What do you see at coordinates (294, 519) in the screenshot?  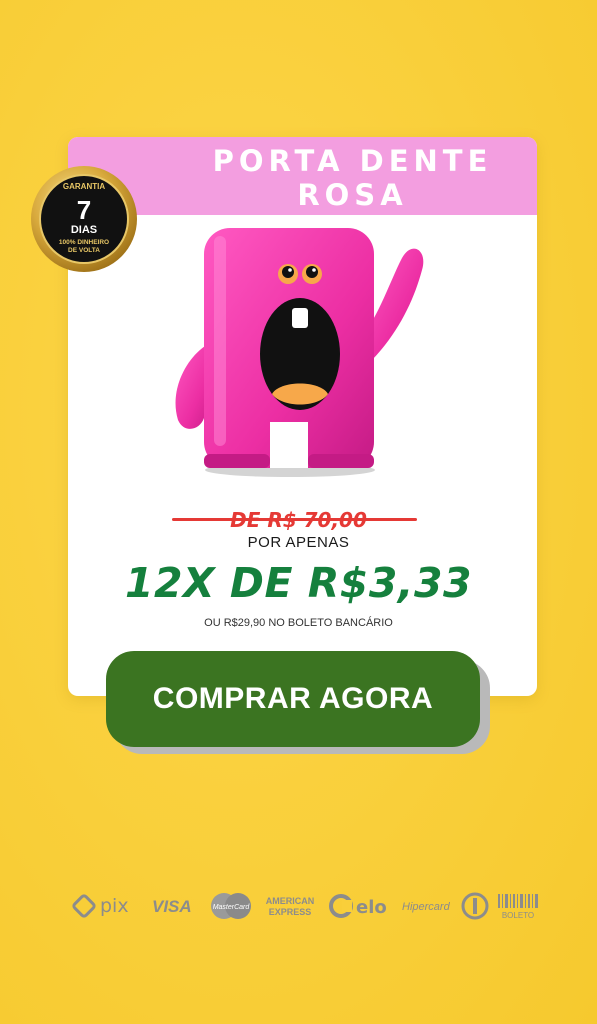 I see `strikethrough-line` at bounding box center [294, 519].